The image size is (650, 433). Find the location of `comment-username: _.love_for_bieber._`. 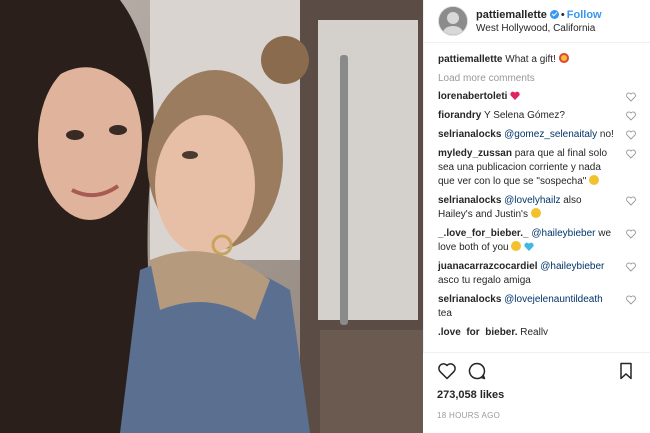

comment-username: _.love_for_bieber._ is located at coordinates (483, 233).